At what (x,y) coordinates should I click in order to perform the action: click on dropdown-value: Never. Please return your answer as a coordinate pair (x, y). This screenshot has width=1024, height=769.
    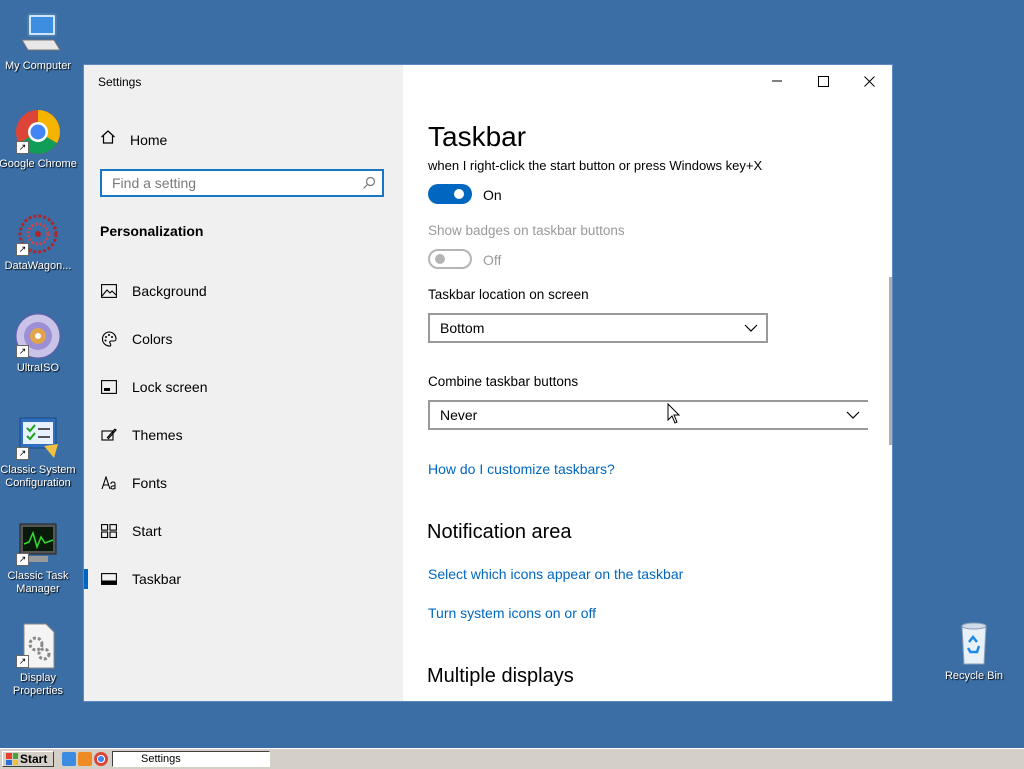
    Looking at the image, I should click on (459, 415).